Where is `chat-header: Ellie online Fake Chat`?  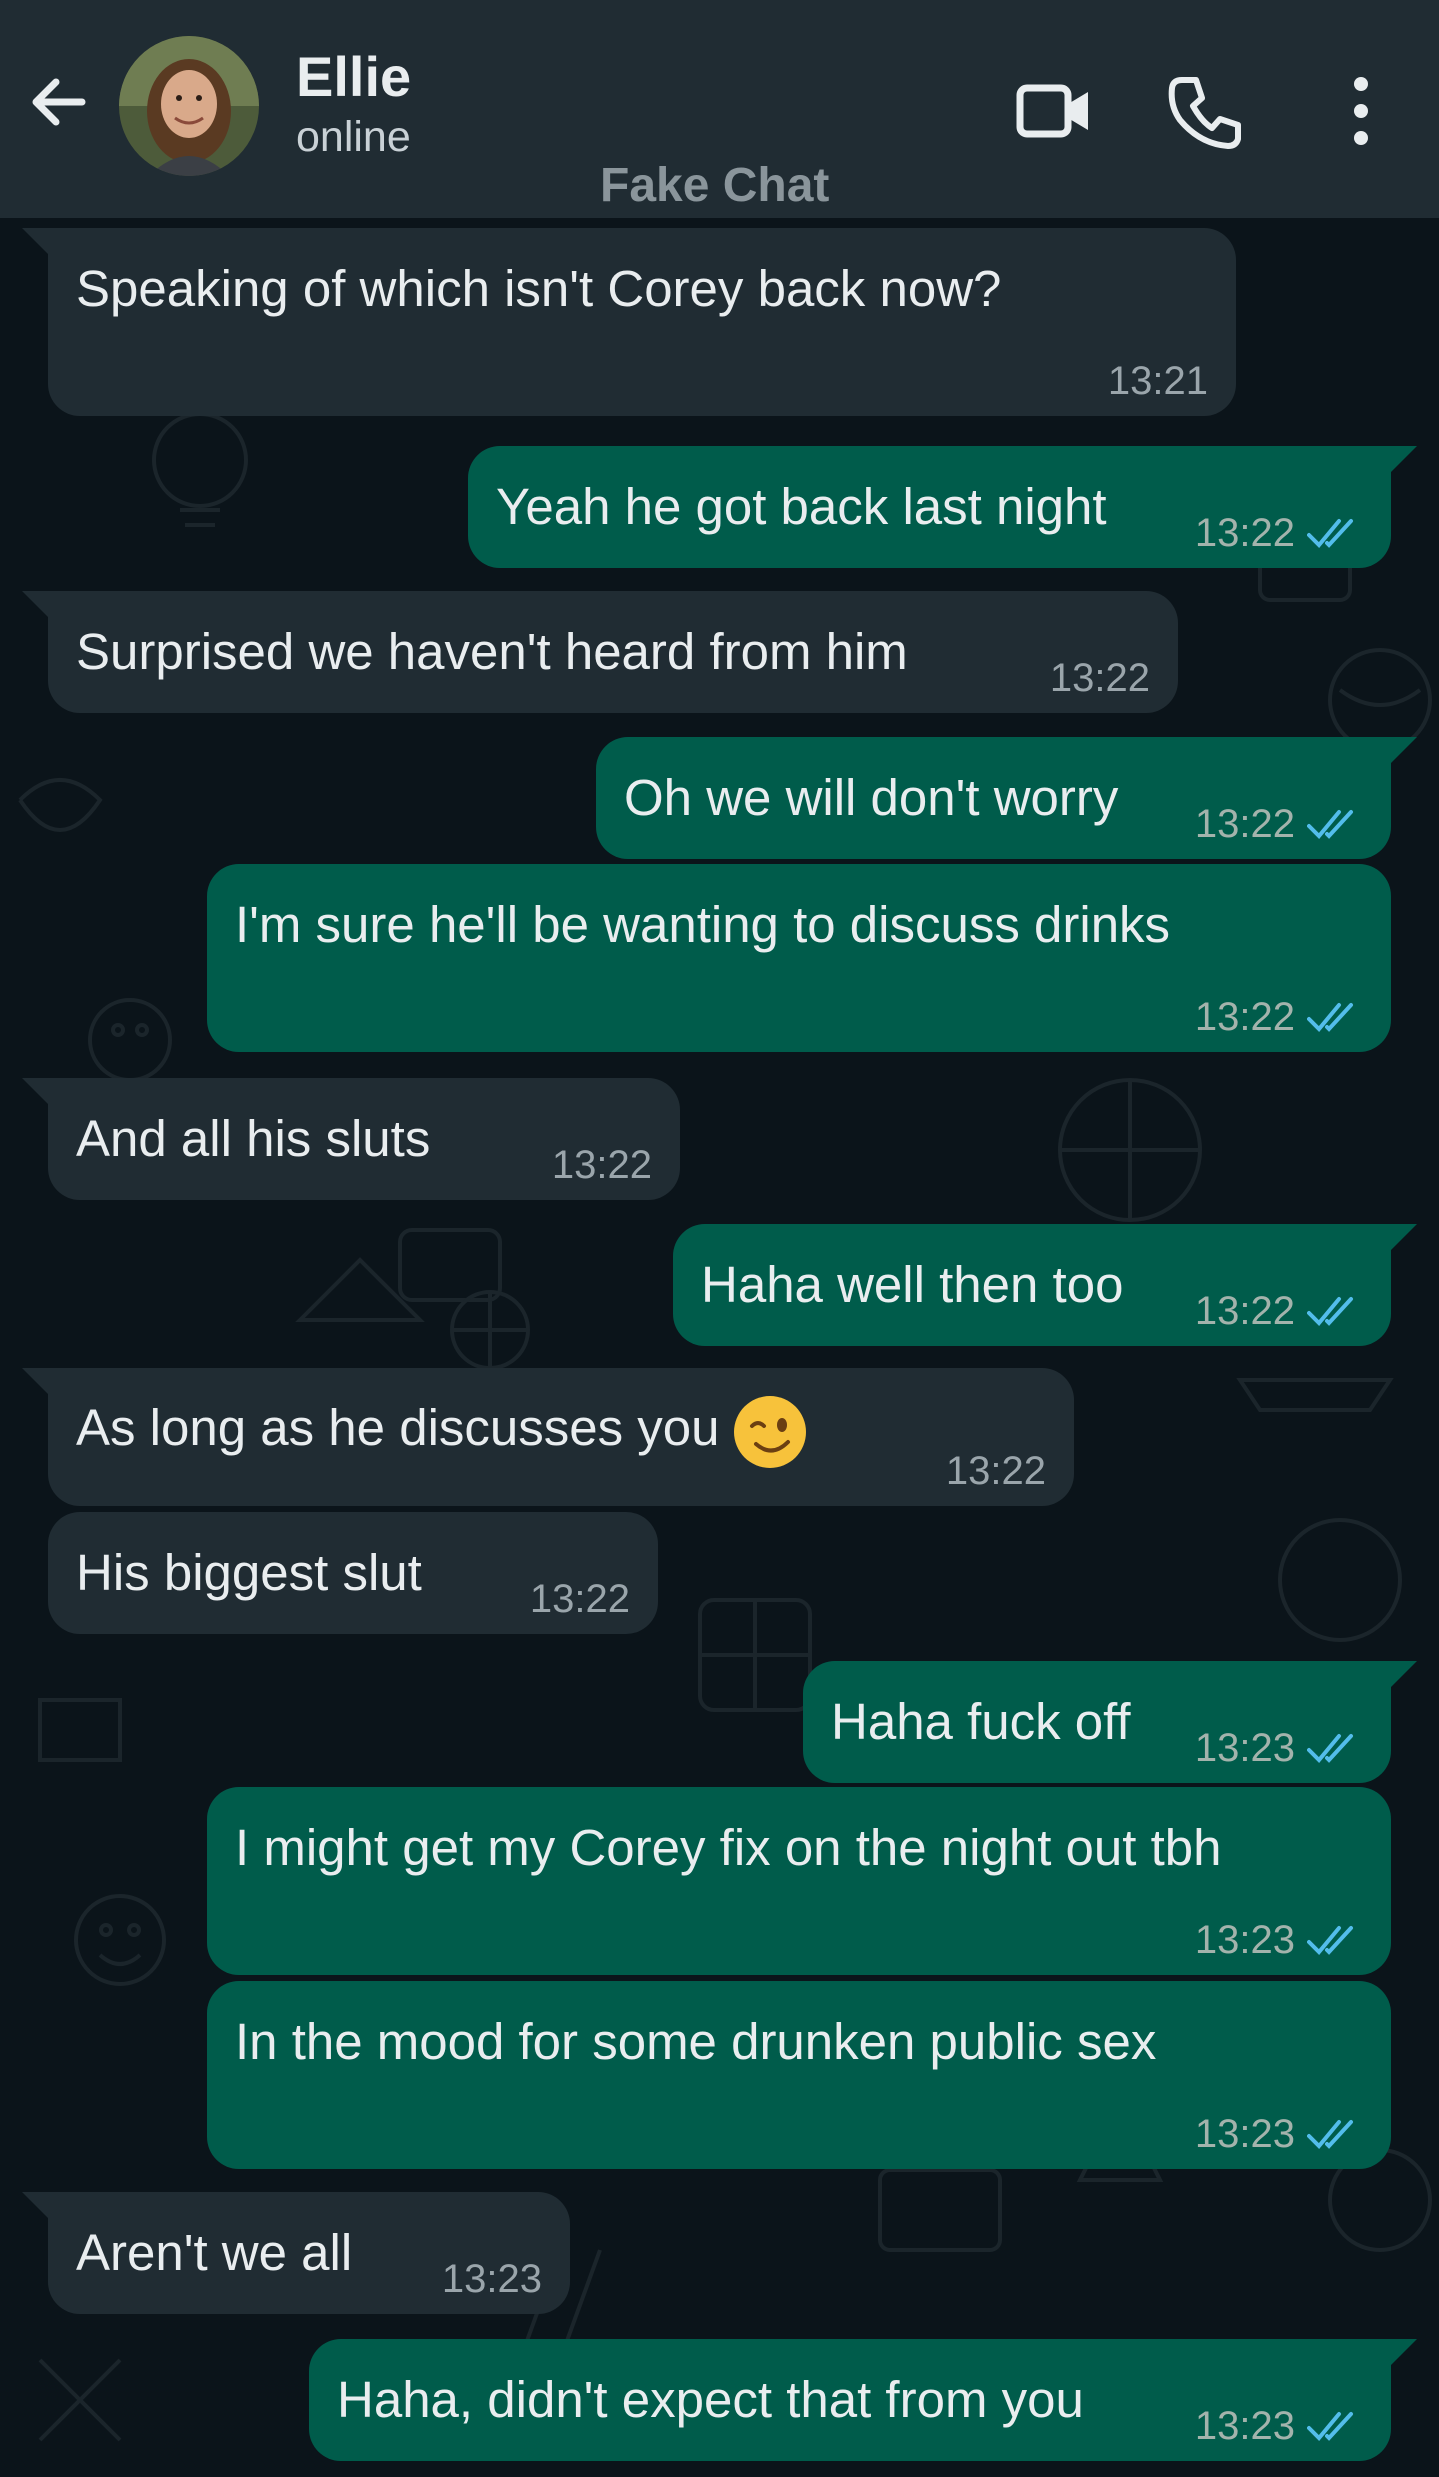
chat-header: Ellie online Fake Chat is located at coordinates (719, 109).